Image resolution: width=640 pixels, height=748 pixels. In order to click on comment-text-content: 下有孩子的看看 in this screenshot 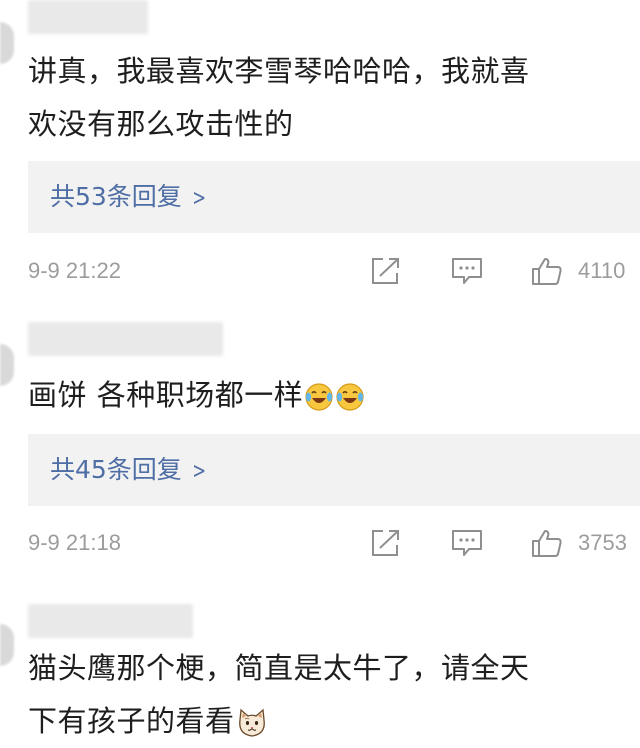, I will do `click(131, 721)`.